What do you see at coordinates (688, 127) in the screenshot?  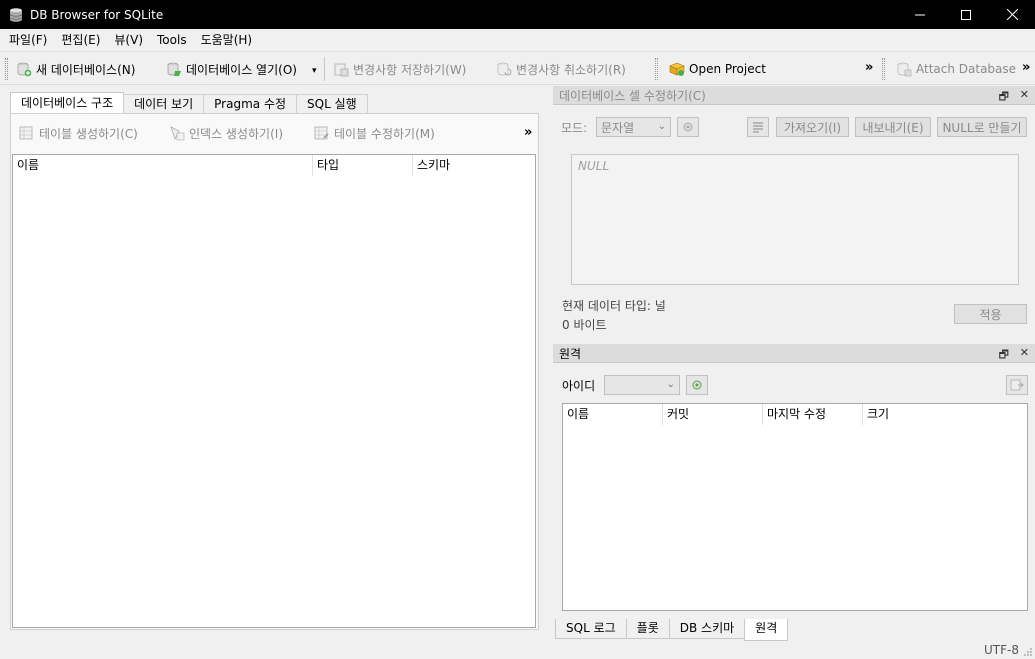 I see `auto-switch-mode-button` at bounding box center [688, 127].